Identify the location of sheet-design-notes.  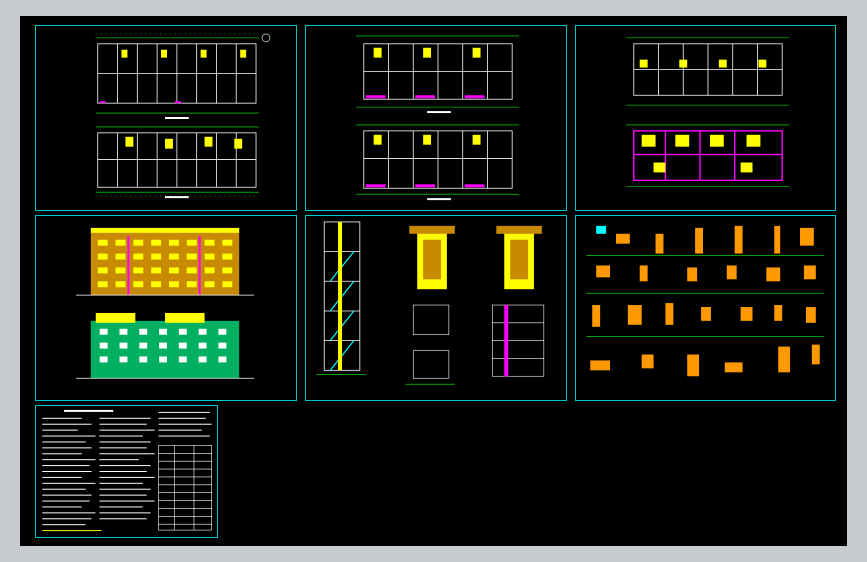
(126, 471).